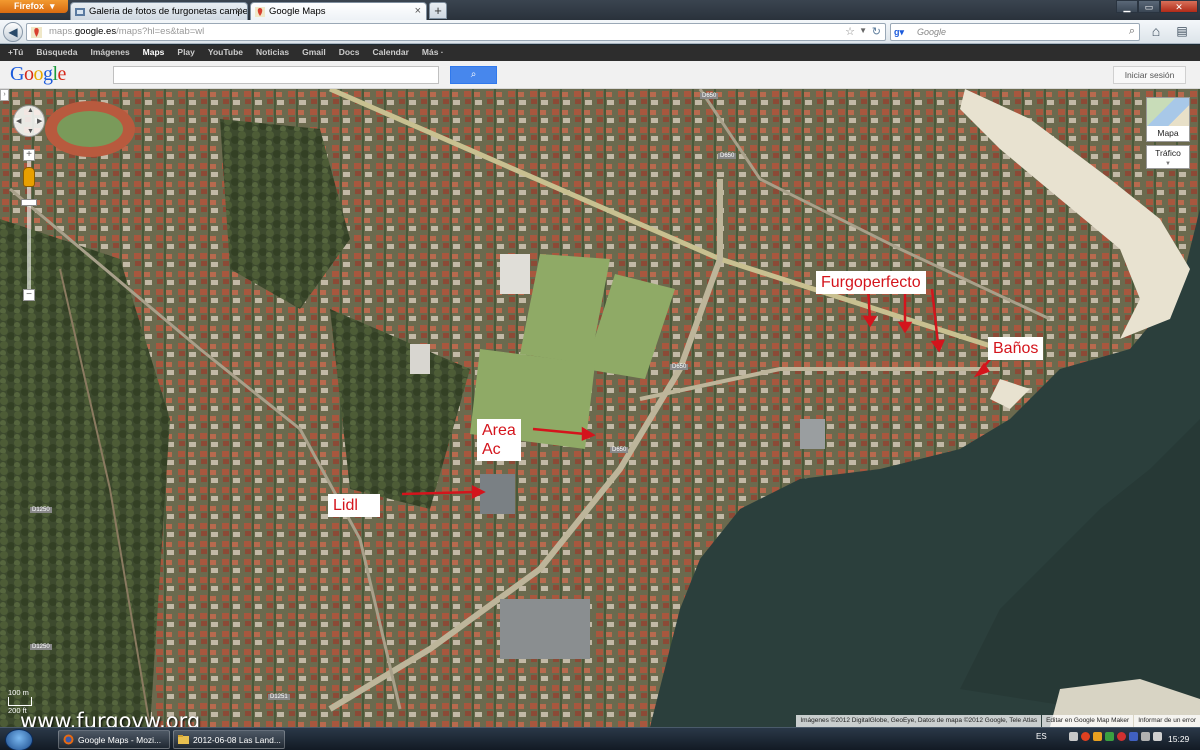  What do you see at coordinates (225, 53) in the screenshot?
I see `gbar-item: YouTube` at bounding box center [225, 53].